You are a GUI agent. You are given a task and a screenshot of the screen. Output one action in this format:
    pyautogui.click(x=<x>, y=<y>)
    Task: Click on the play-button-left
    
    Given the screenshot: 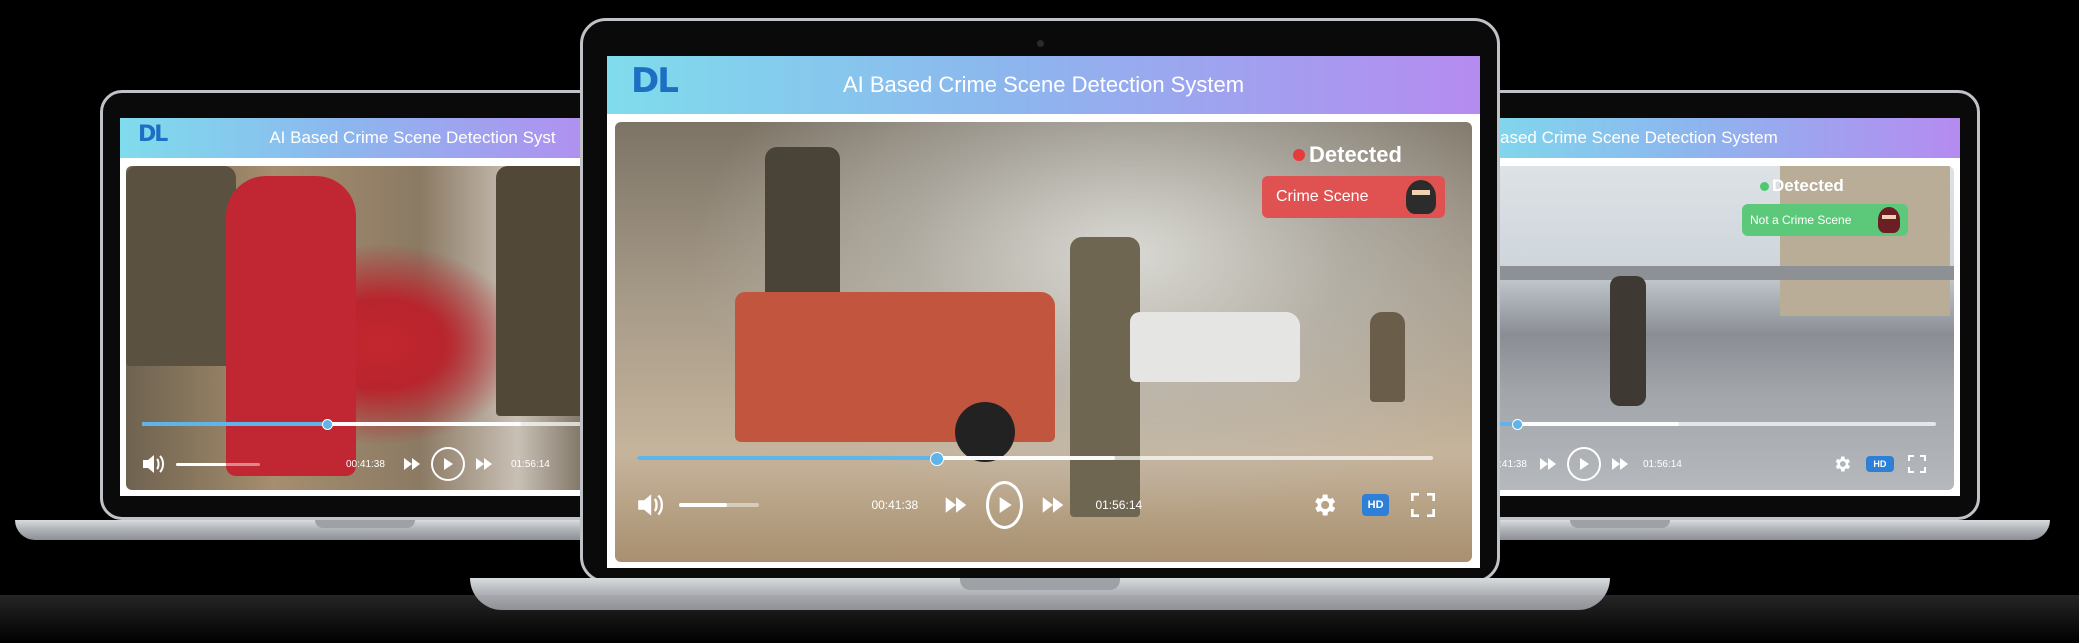 What is the action you would take?
    pyautogui.click(x=447, y=464)
    